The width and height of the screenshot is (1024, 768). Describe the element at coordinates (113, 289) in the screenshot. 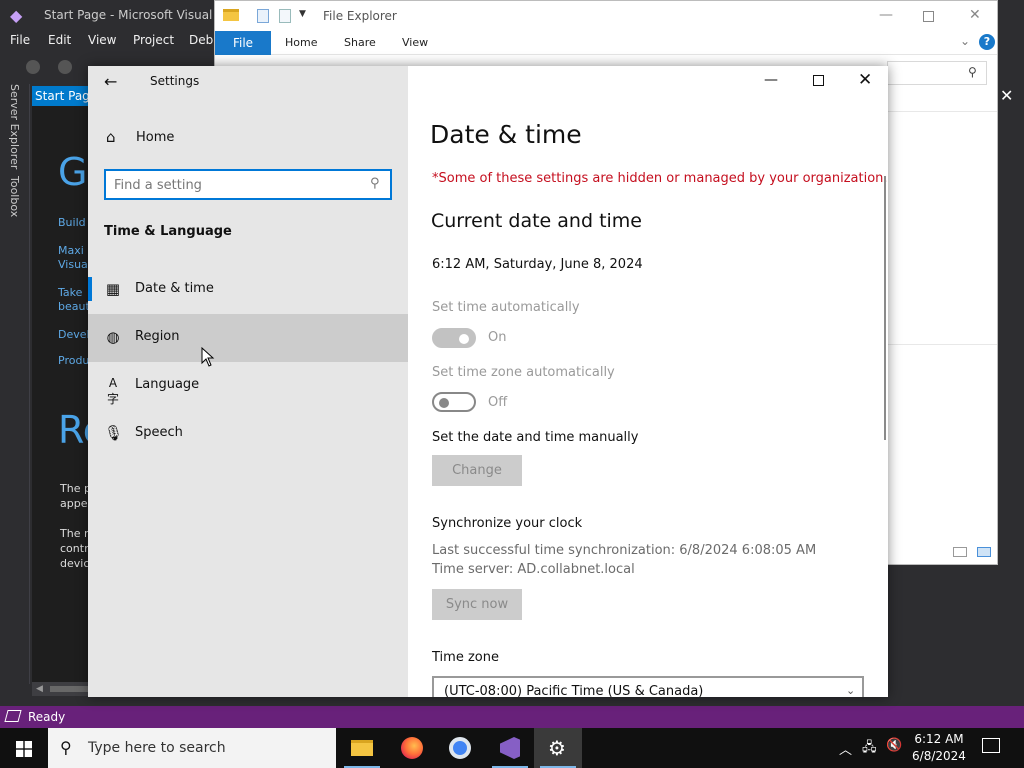

I see `calendar-clock-icon: ▦` at that location.